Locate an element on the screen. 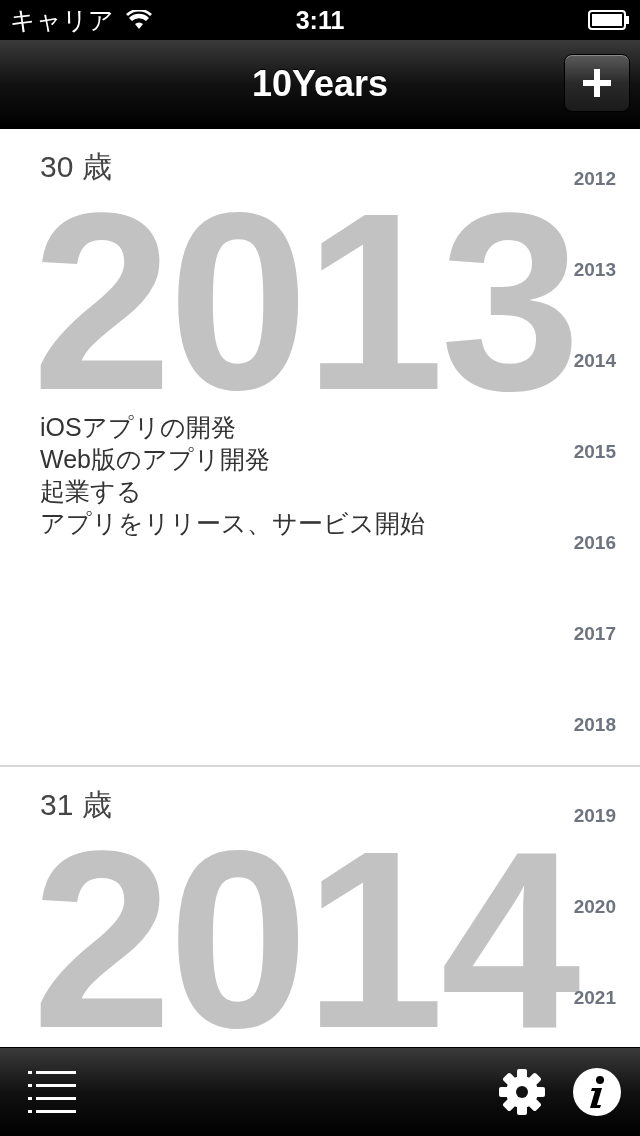  age-label: 31 歳 is located at coordinates (76, 805).